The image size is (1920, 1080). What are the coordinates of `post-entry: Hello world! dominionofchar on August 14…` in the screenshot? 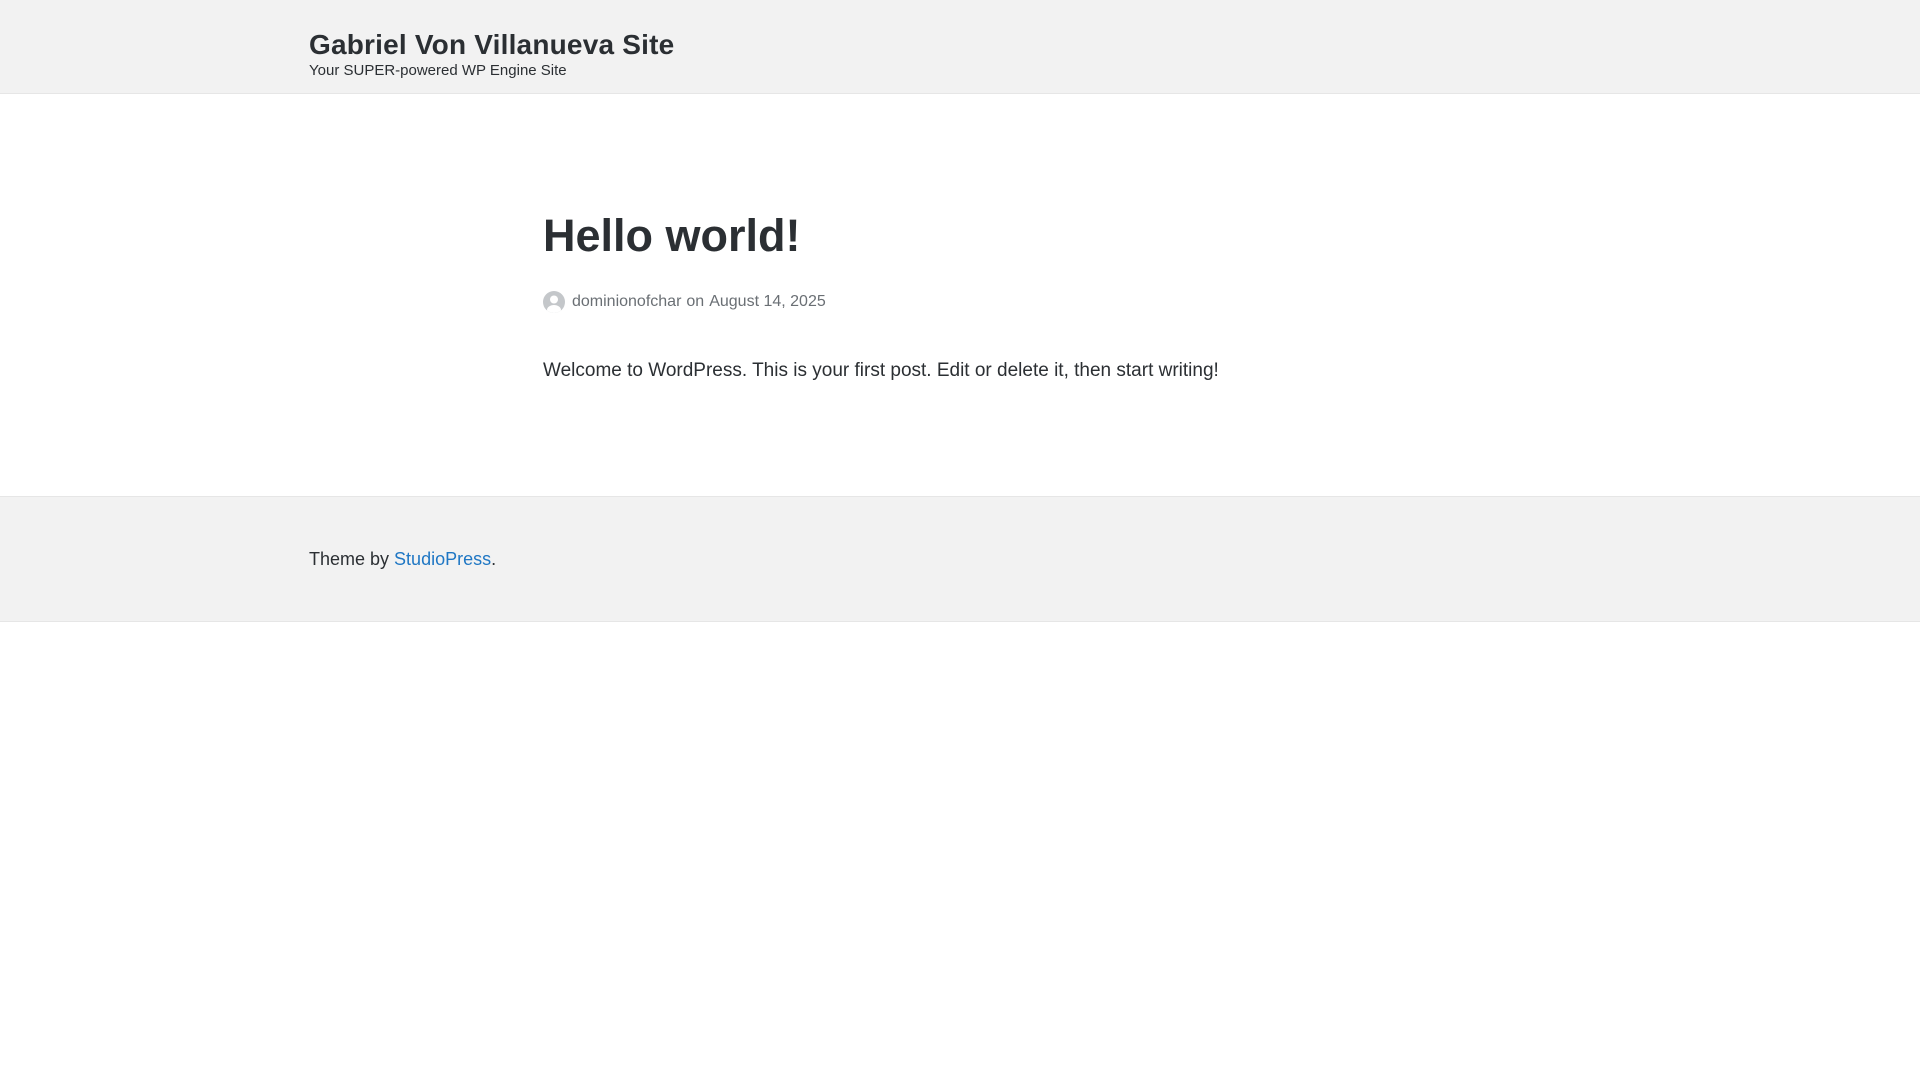 It's located at (993, 293).